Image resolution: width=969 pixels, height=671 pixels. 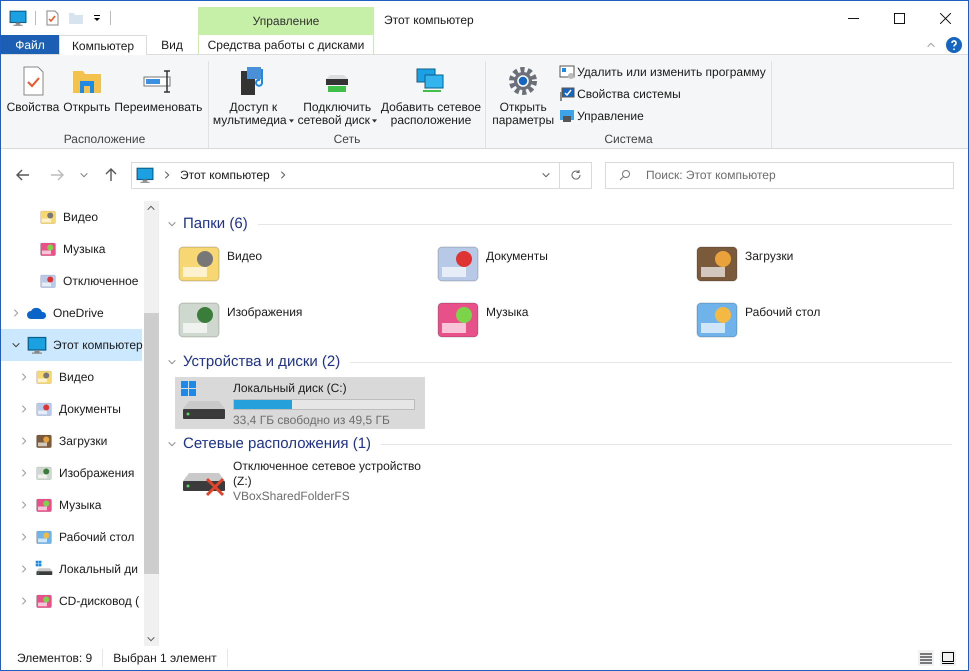 I want to click on folder-item: Музыка, so click(x=563, y=321).